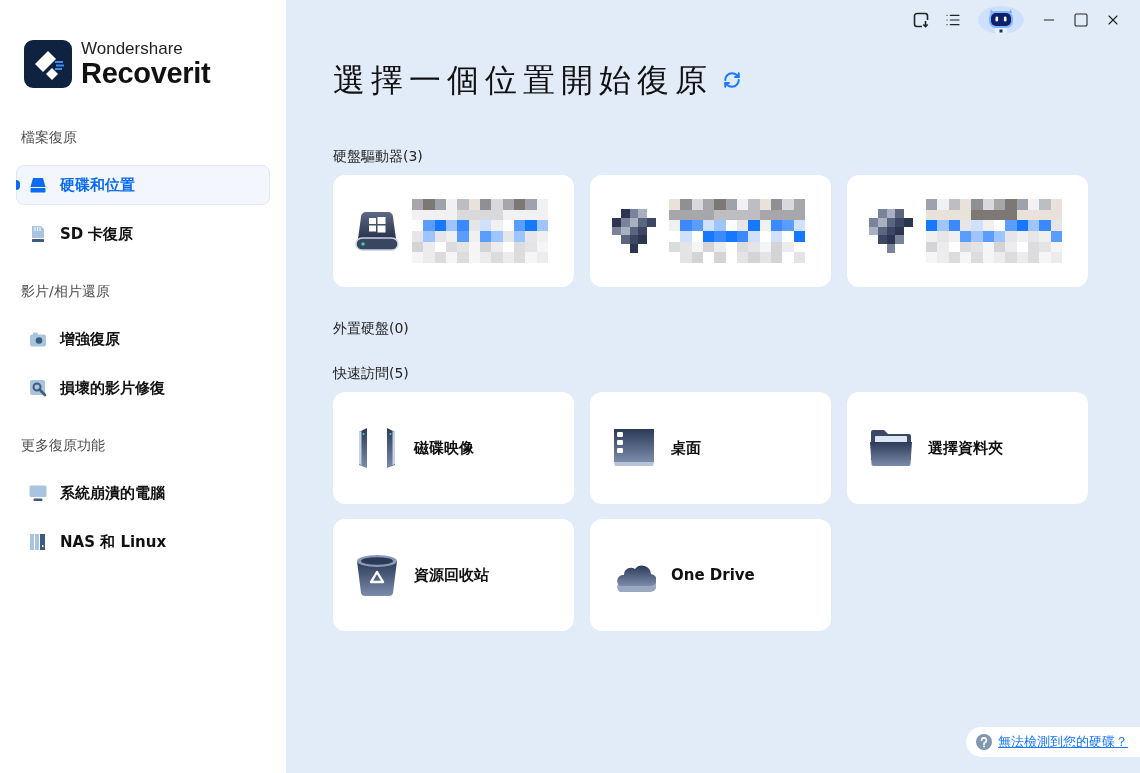 The height and width of the screenshot is (773, 1140). Describe the element at coordinates (967, 448) in the screenshot. I see `location-card: 選擇資料夾` at that location.